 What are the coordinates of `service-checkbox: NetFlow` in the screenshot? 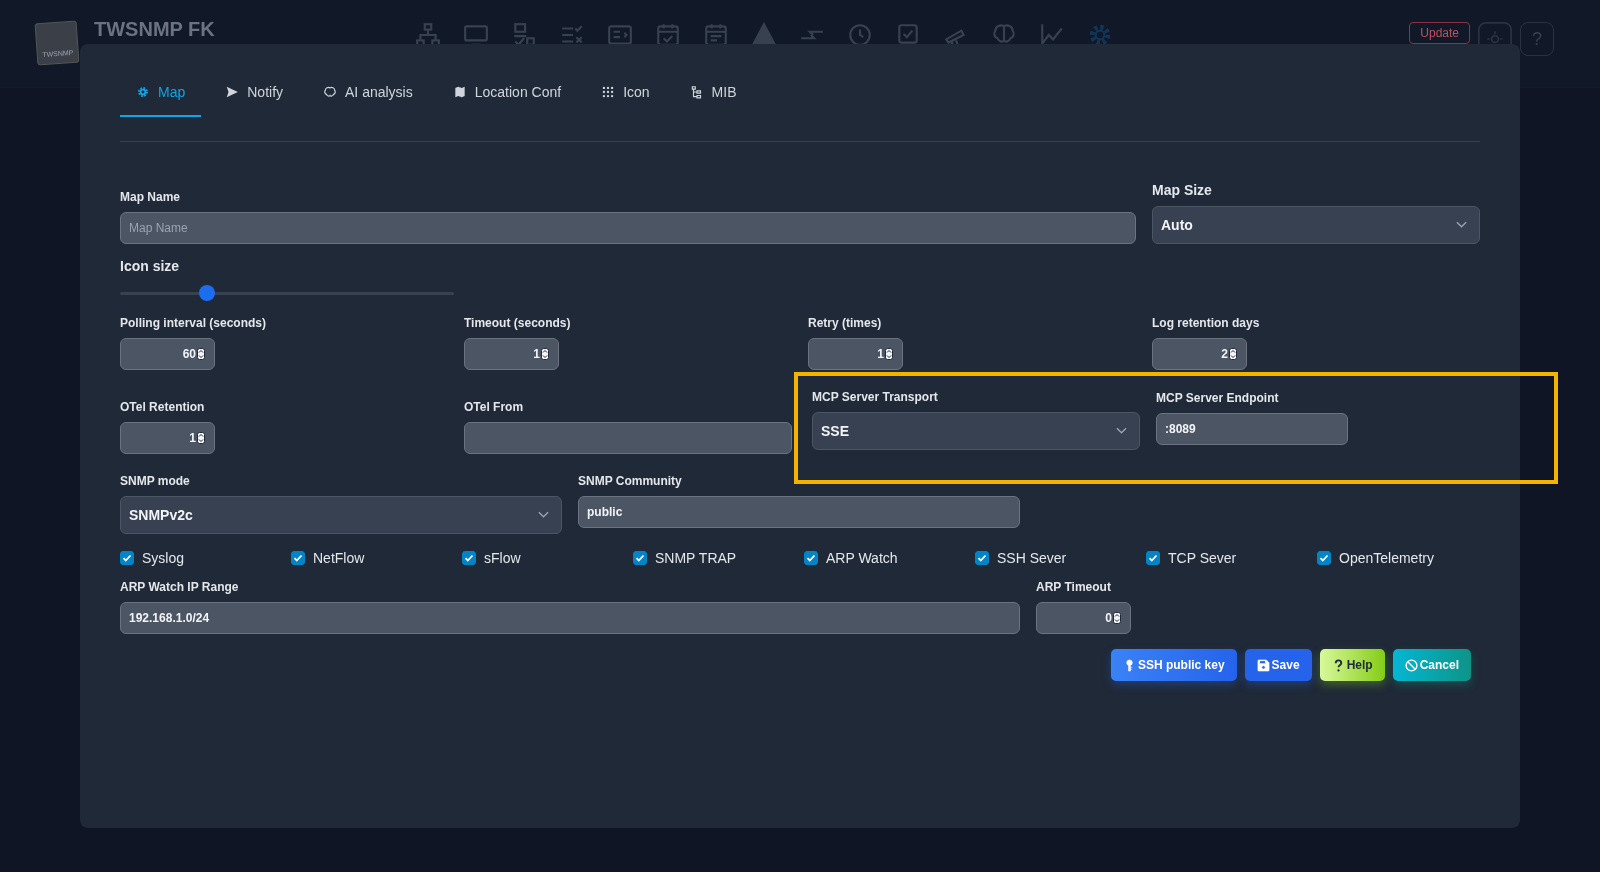 It's located at (376, 558).